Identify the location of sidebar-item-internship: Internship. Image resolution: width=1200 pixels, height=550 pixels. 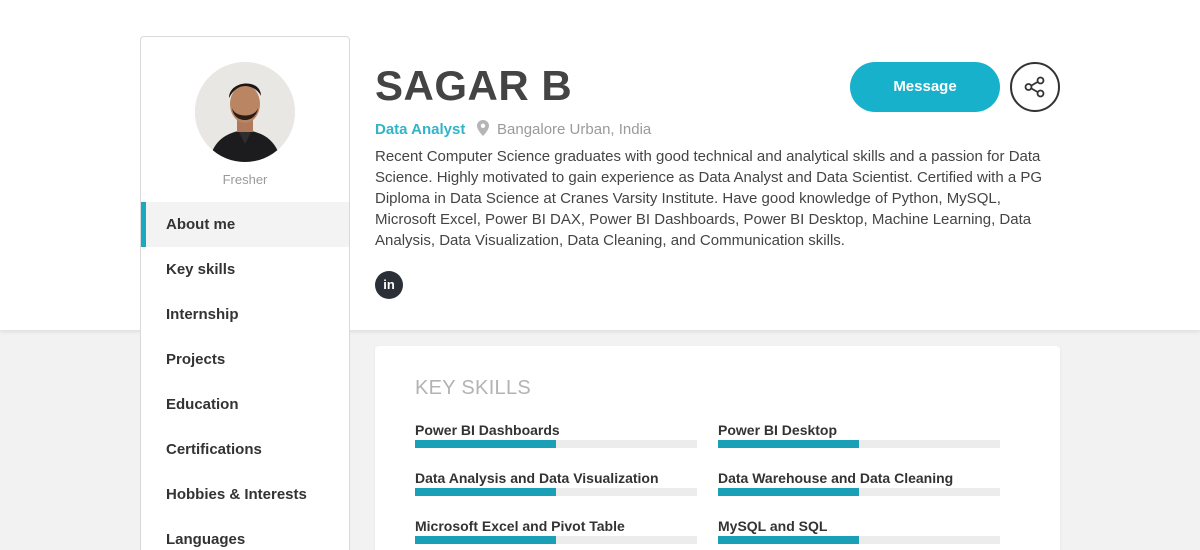
(245, 314).